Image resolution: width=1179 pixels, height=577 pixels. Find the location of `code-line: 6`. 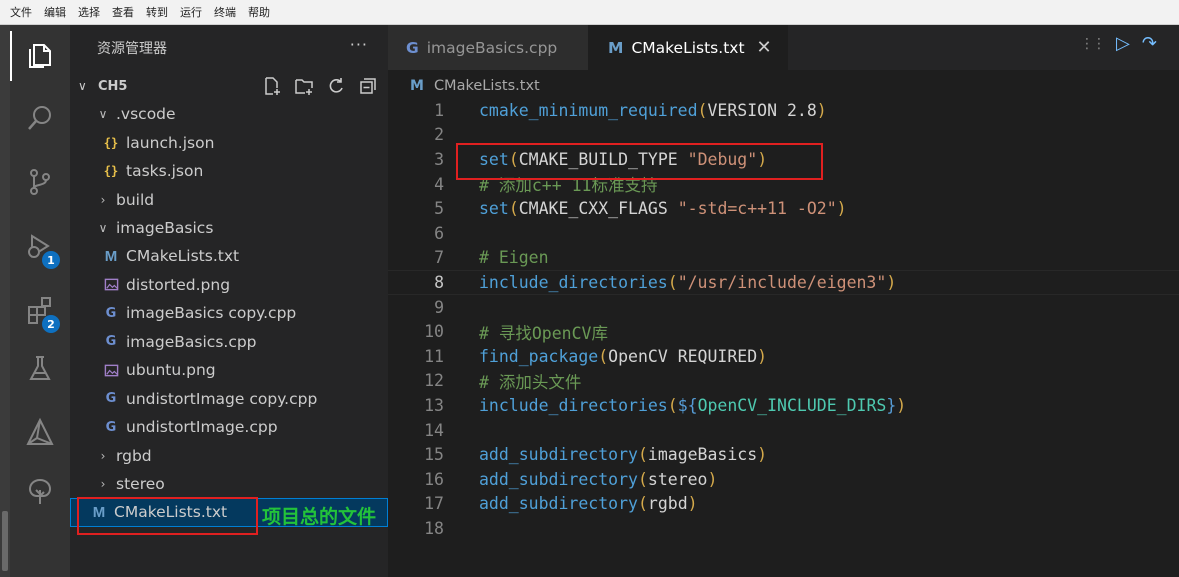

code-line: 6 is located at coordinates (783, 233).